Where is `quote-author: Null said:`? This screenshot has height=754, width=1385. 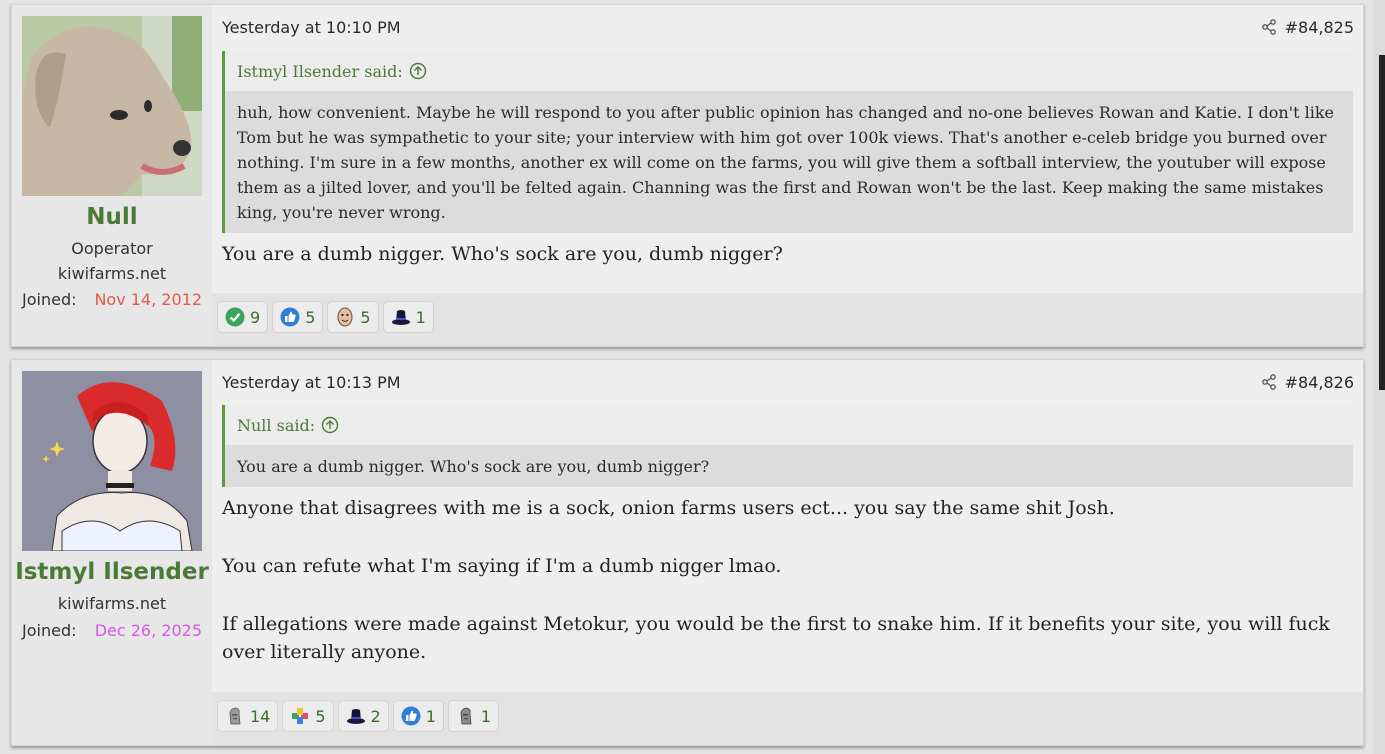 quote-author: Null said: is located at coordinates (276, 425).